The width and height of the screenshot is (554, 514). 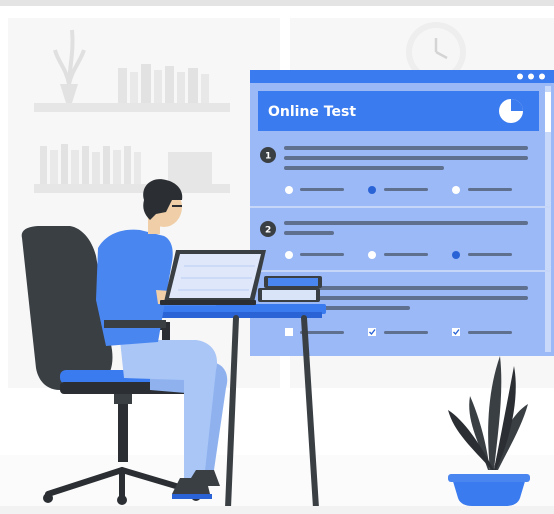 I want to click on laptop, so click(x=213, y=277).